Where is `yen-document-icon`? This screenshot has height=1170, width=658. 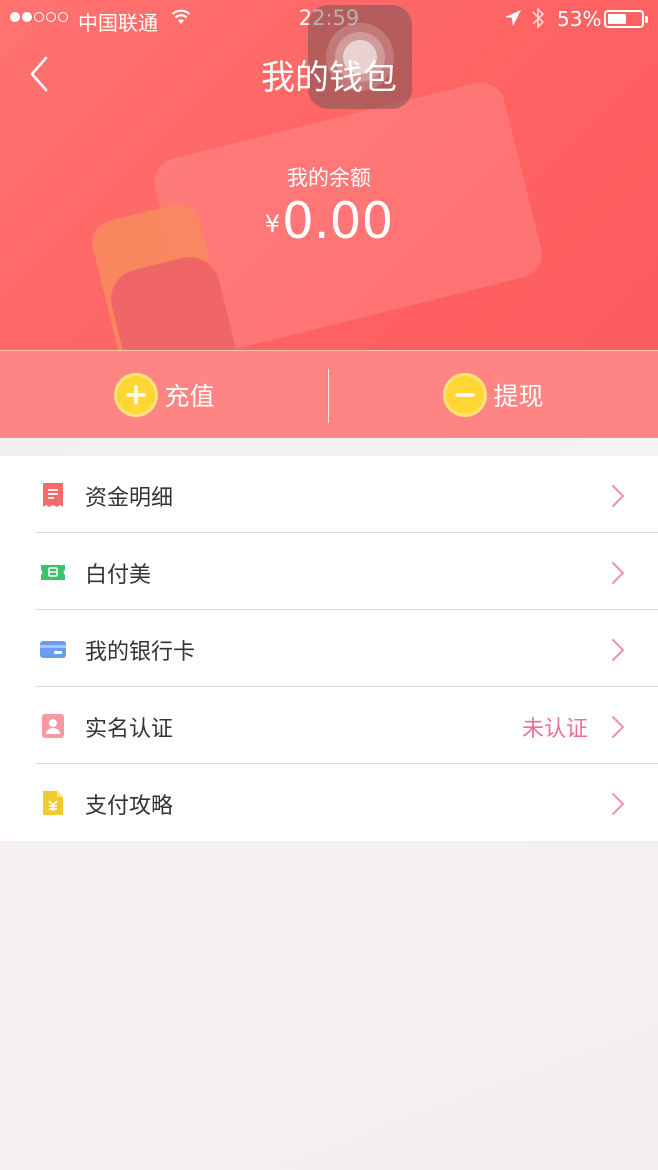
yen-document-icon is located at coordinates (53, 803).